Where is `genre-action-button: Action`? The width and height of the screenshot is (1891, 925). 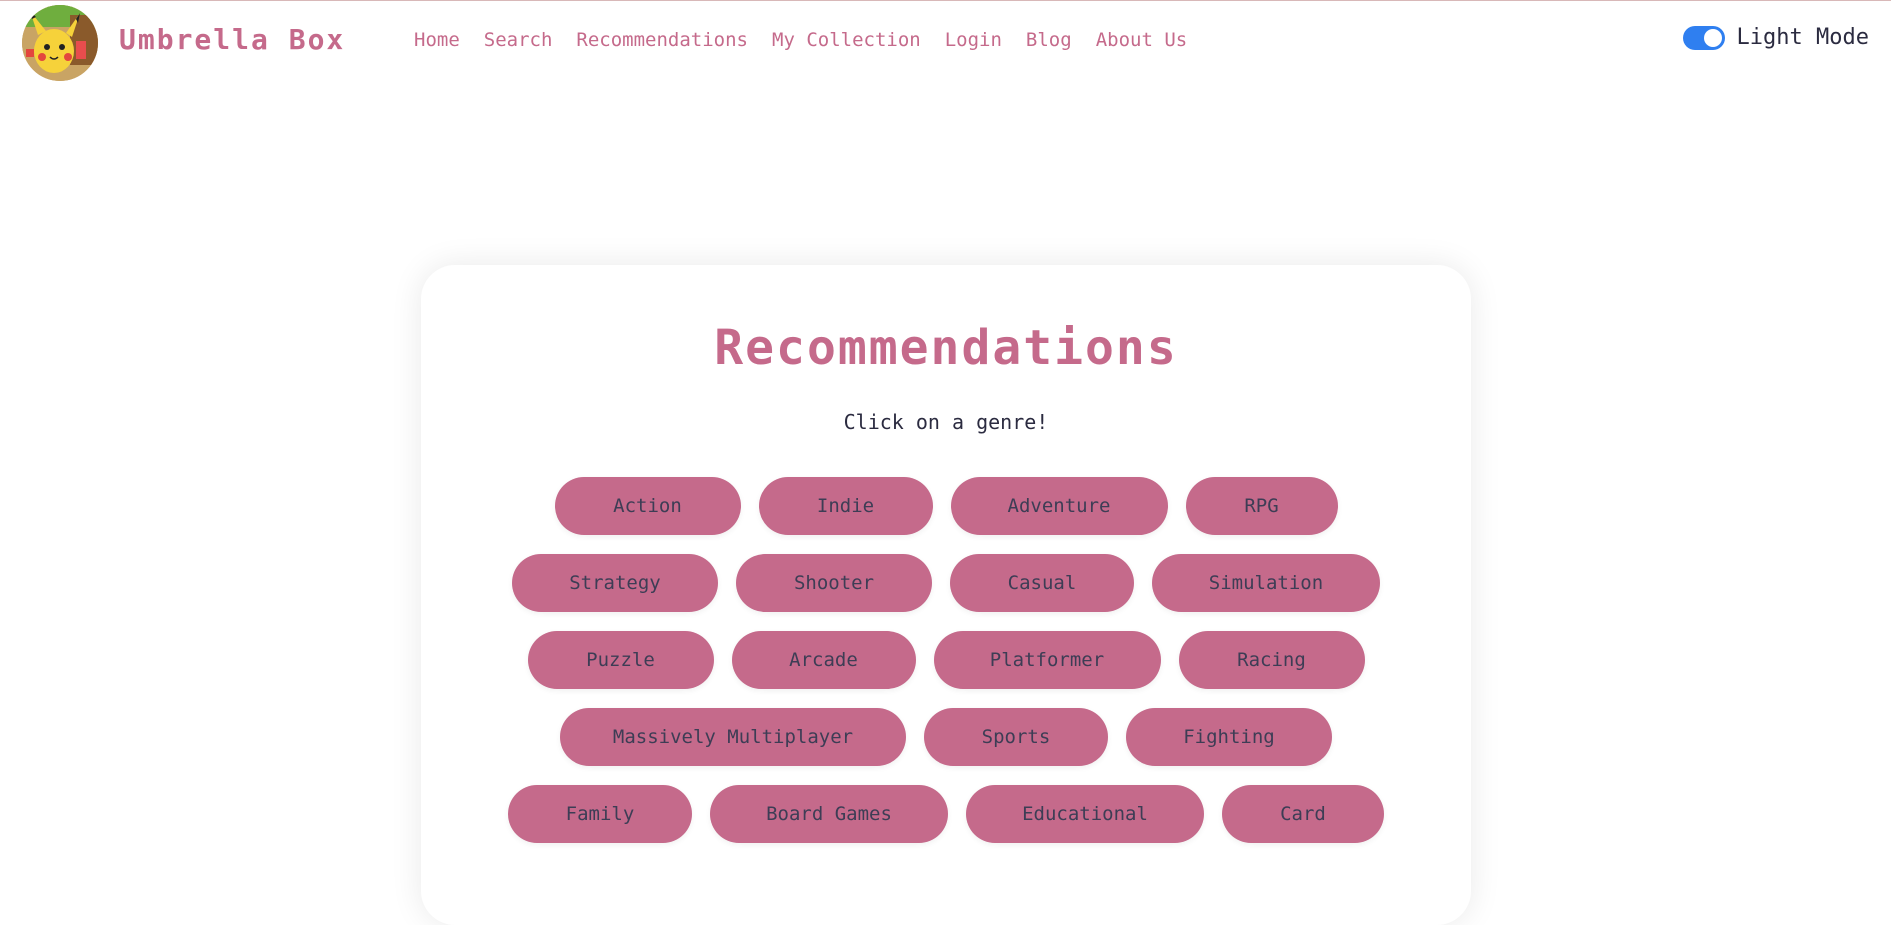 genre-action-button: Action is located at coordinates (647, 506).